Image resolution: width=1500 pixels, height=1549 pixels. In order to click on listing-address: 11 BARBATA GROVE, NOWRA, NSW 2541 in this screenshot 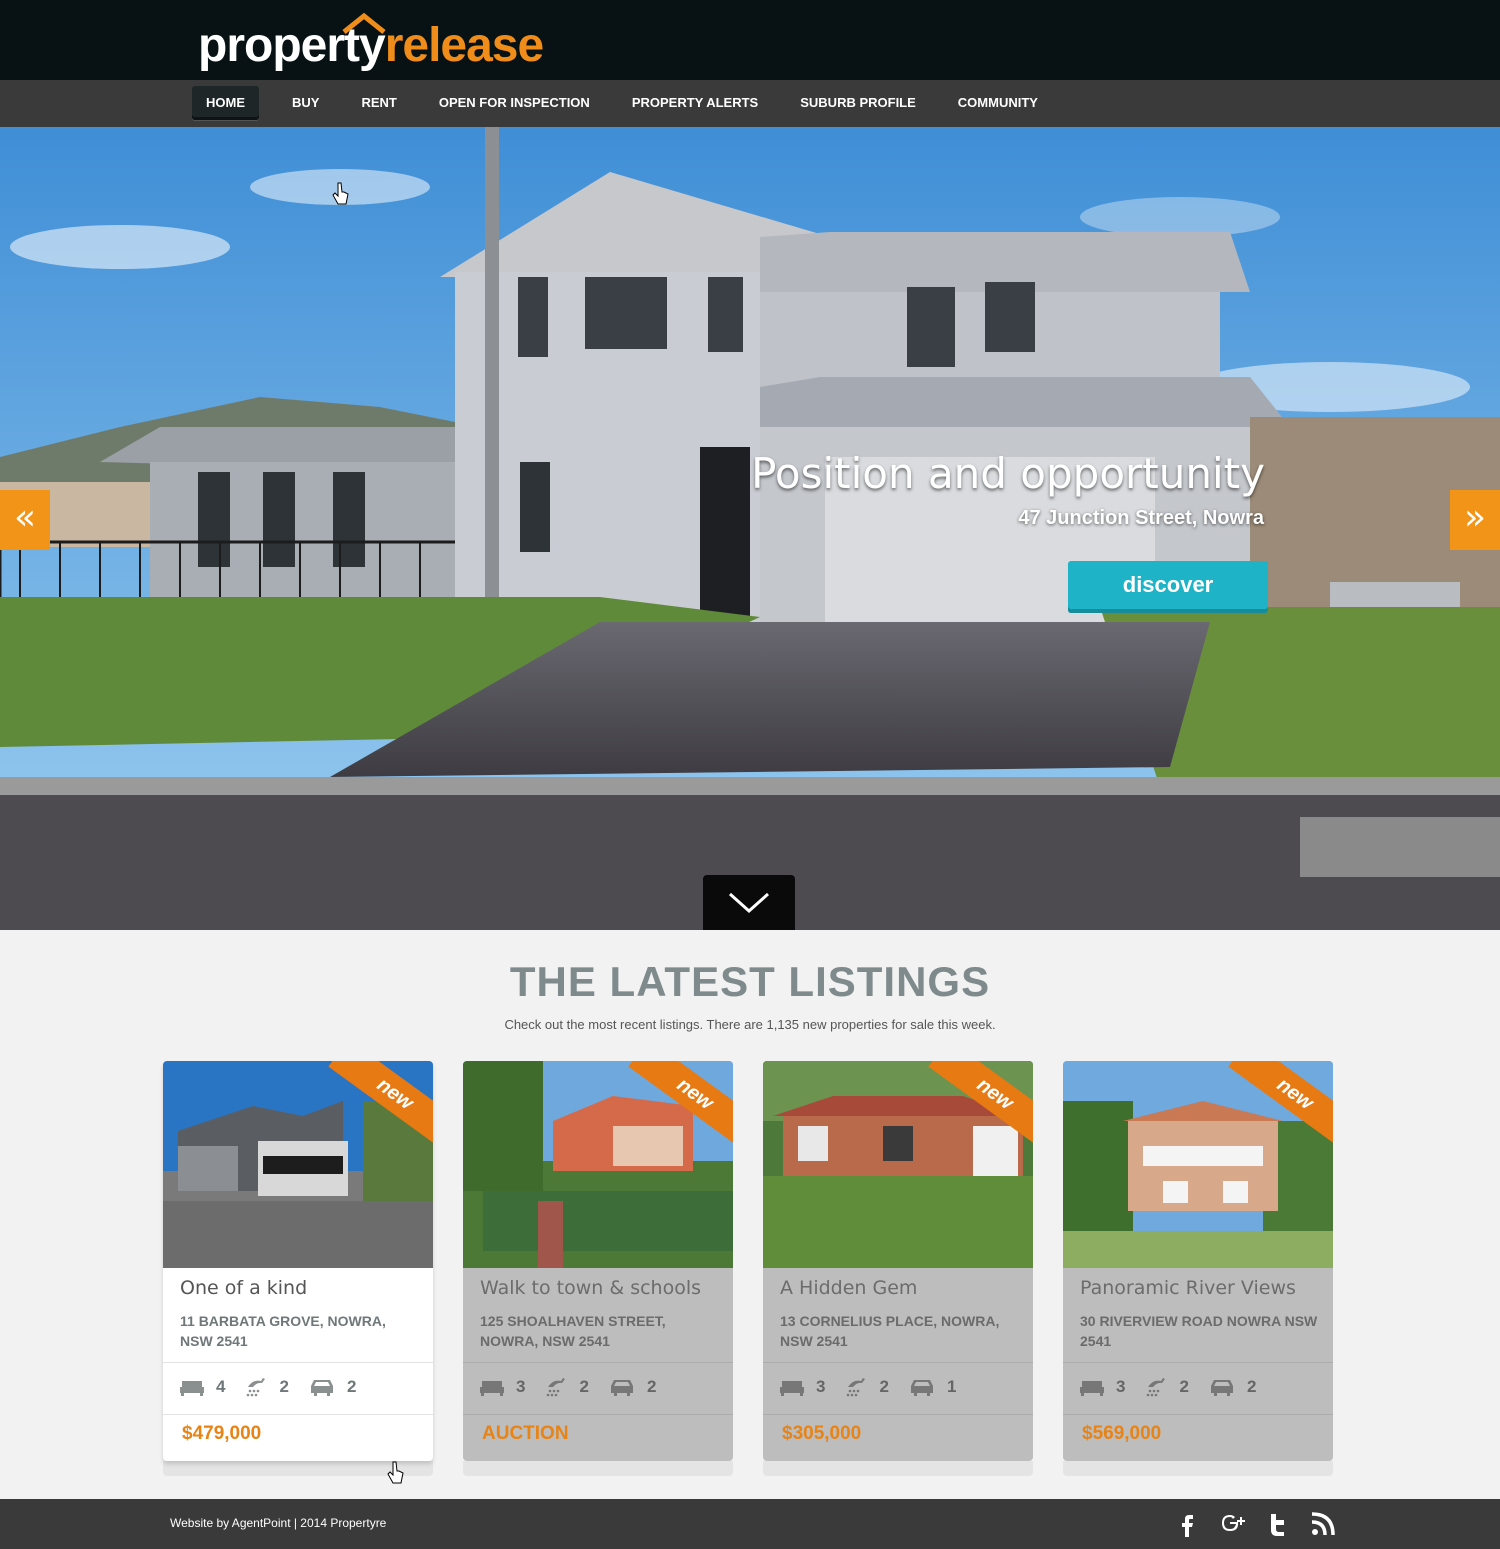, I will do `click(283, 1331)`.